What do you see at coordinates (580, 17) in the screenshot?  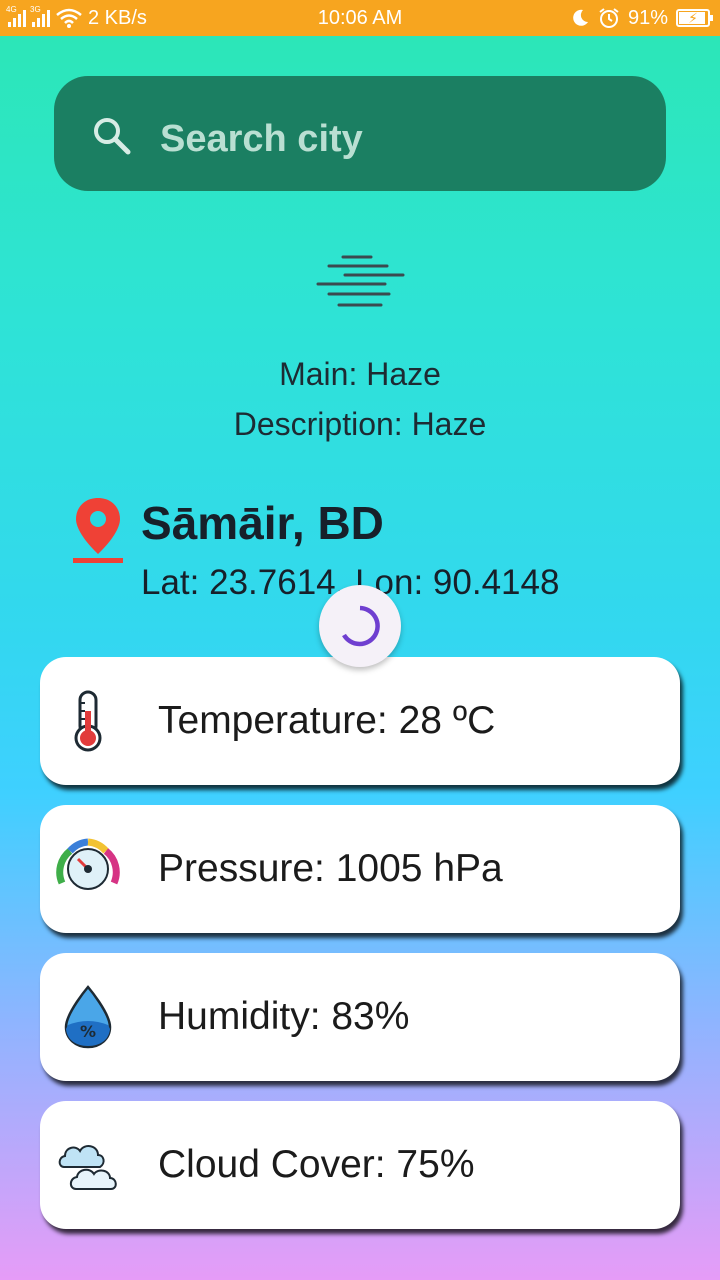 I see `moon-icon` at bounding box center [580, 17].